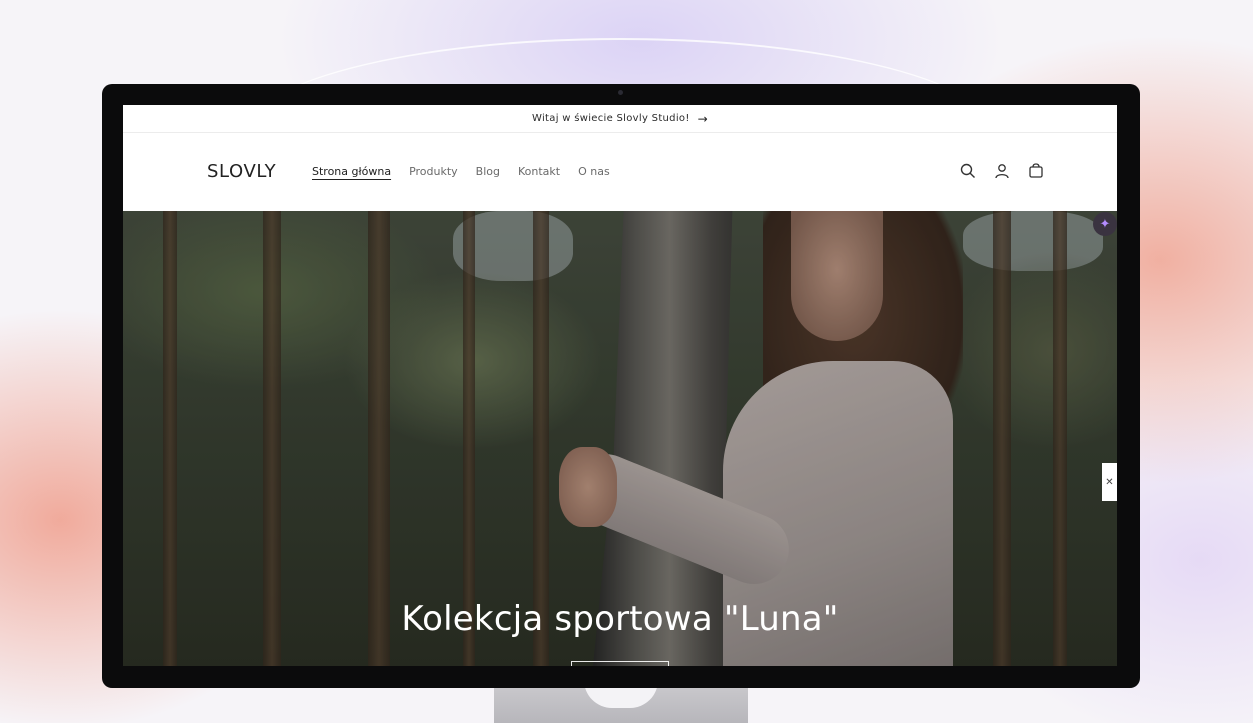 This screenshot has height=723, width=1253. I want to click on nav-item-products: Produkty, so click(433, 171).